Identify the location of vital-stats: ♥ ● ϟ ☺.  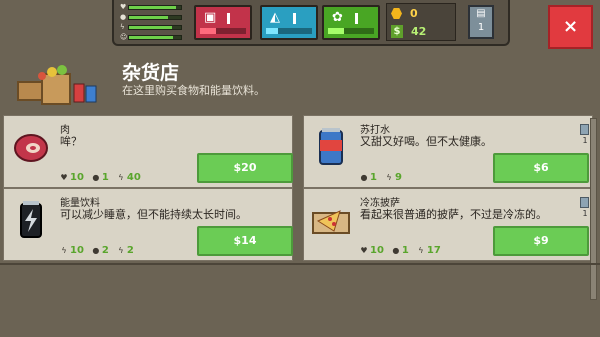
(152, 23).